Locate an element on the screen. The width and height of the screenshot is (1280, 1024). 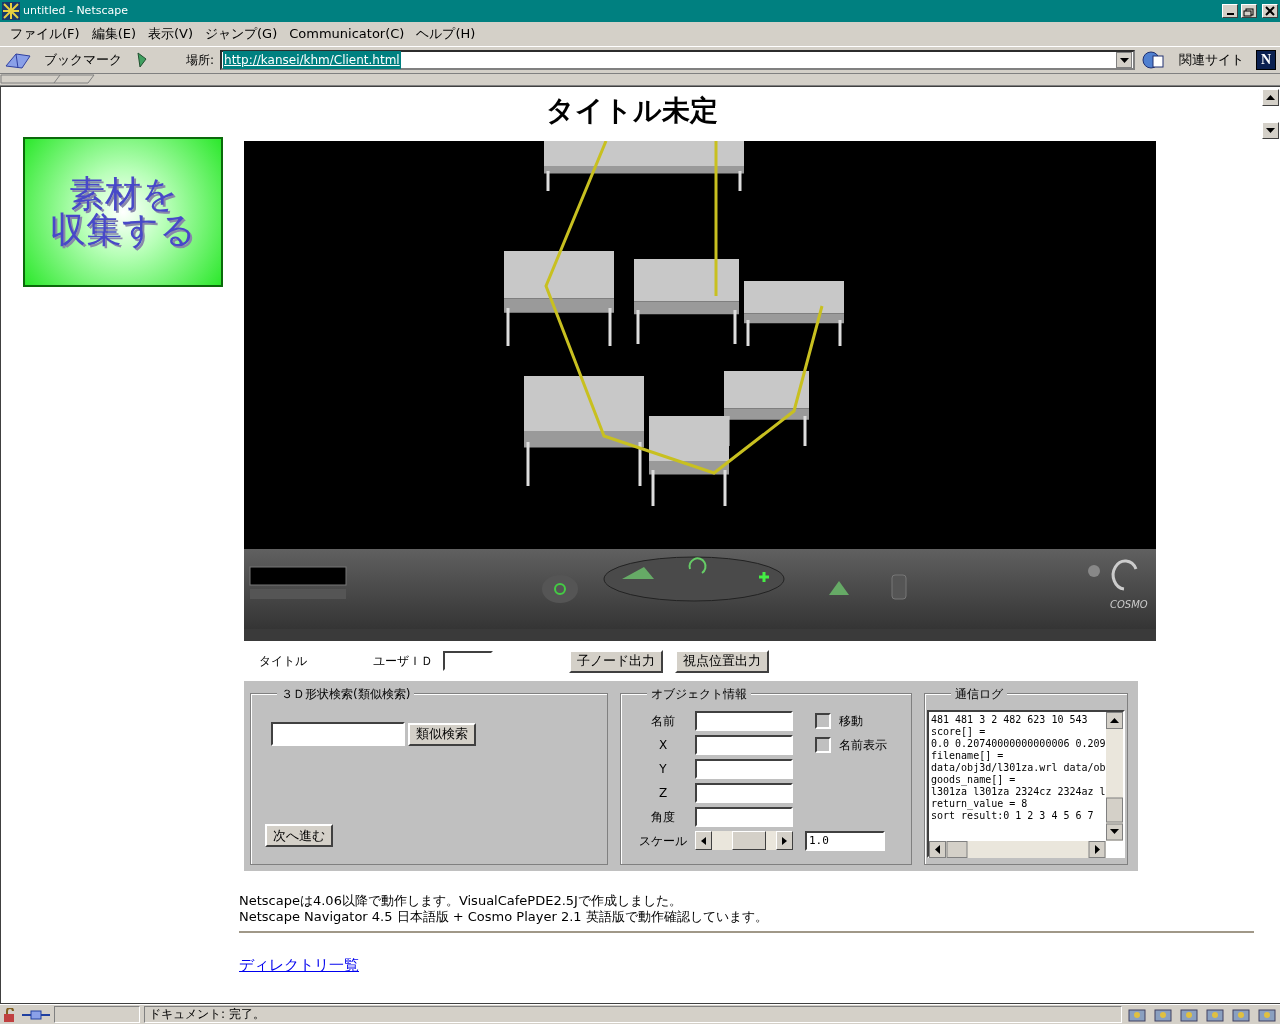
field-label: 名前 is located at coordinates (663, 721).